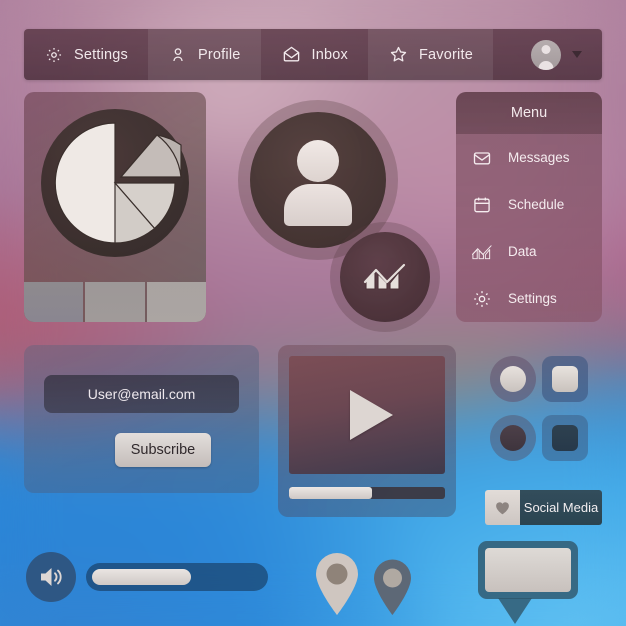 This screenshot has height=626, width=626. I want to click on person-icon-head, so click(318, 161).